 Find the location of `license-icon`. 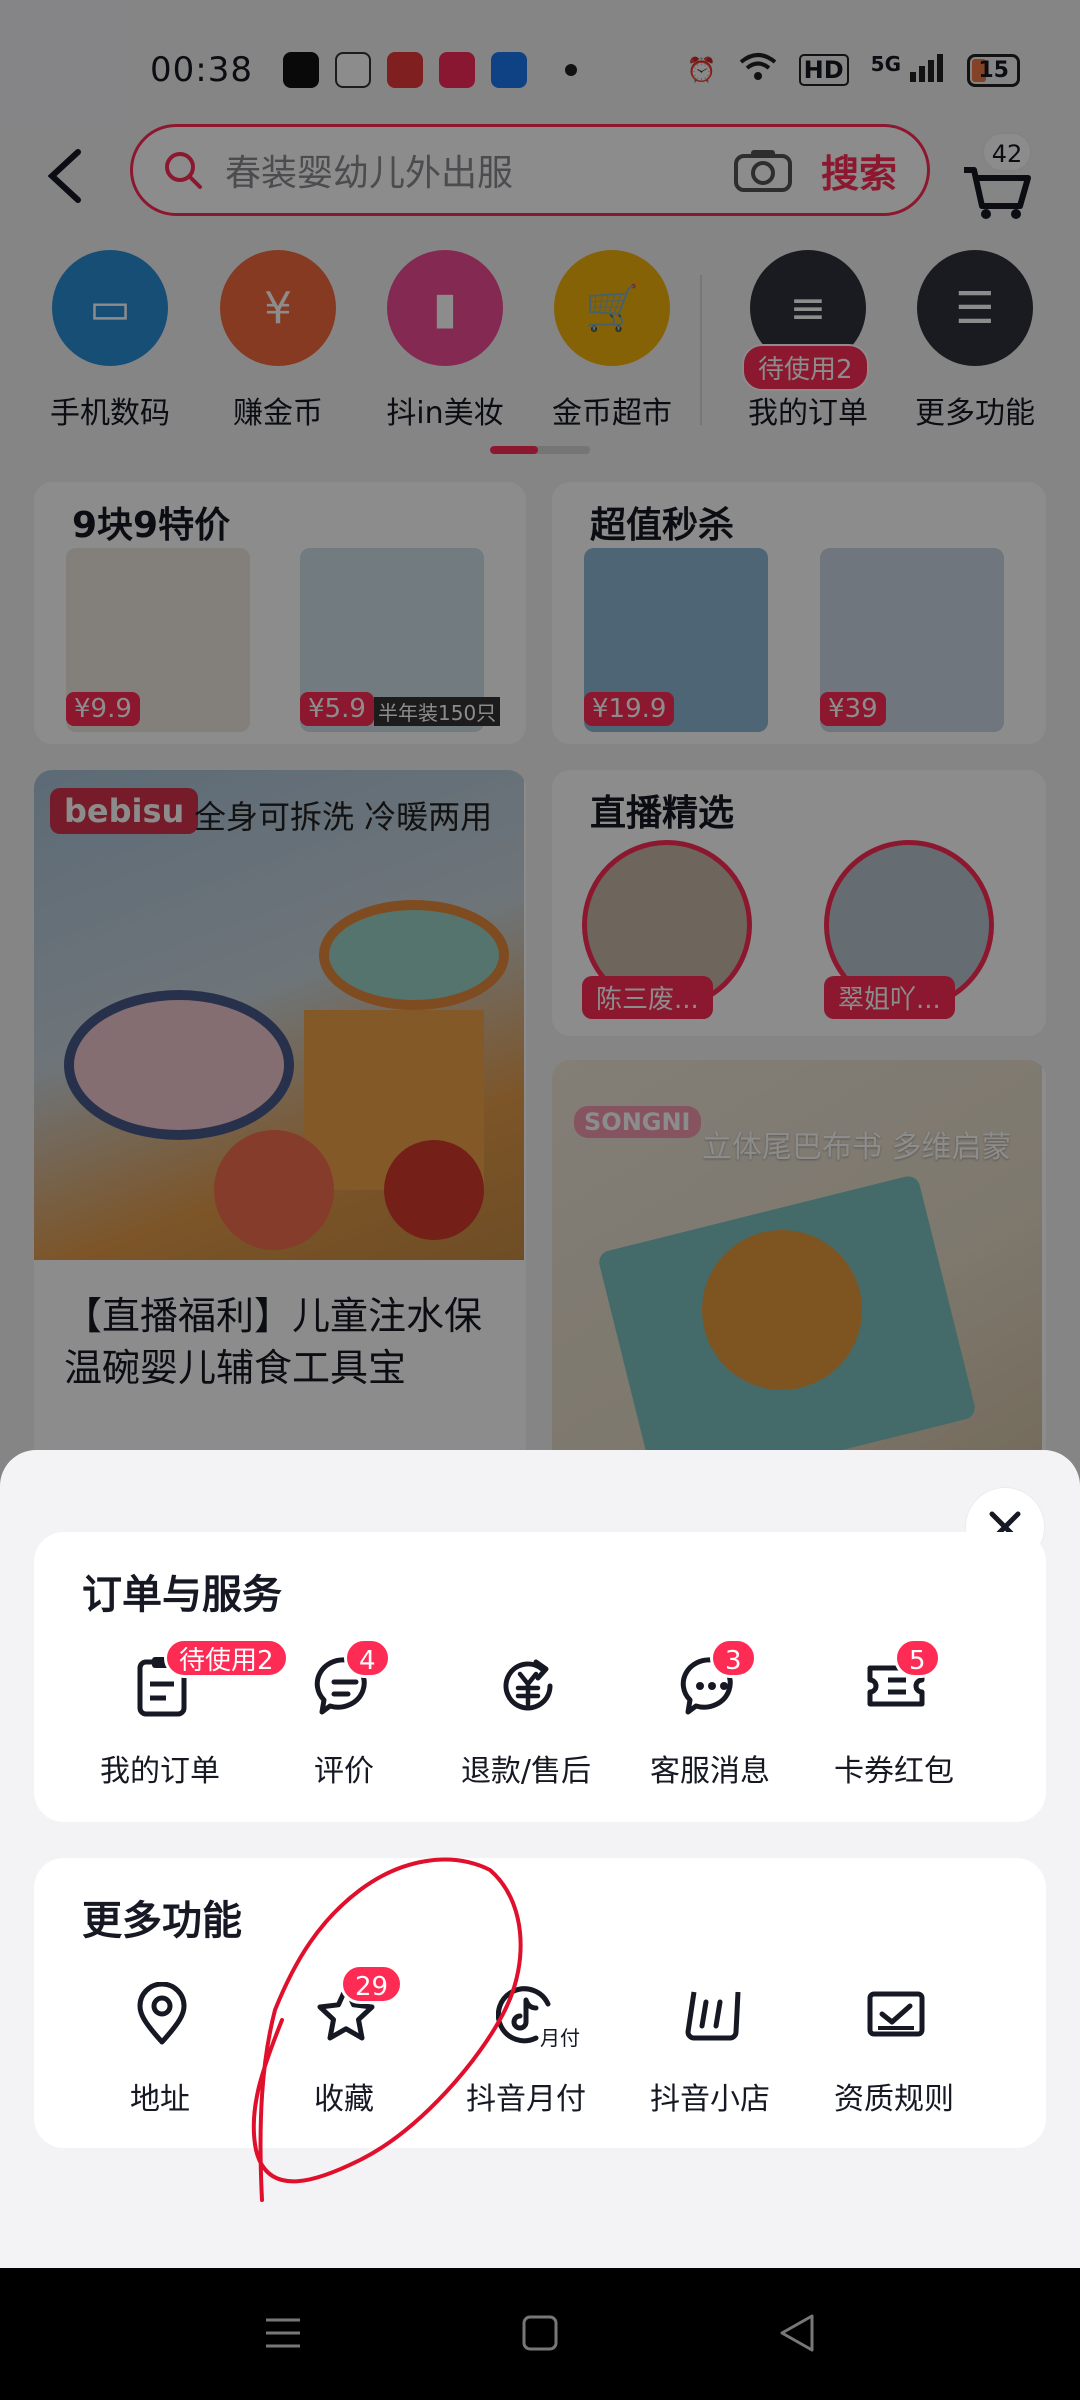

license-icon is located at coordinates (896, 2014).